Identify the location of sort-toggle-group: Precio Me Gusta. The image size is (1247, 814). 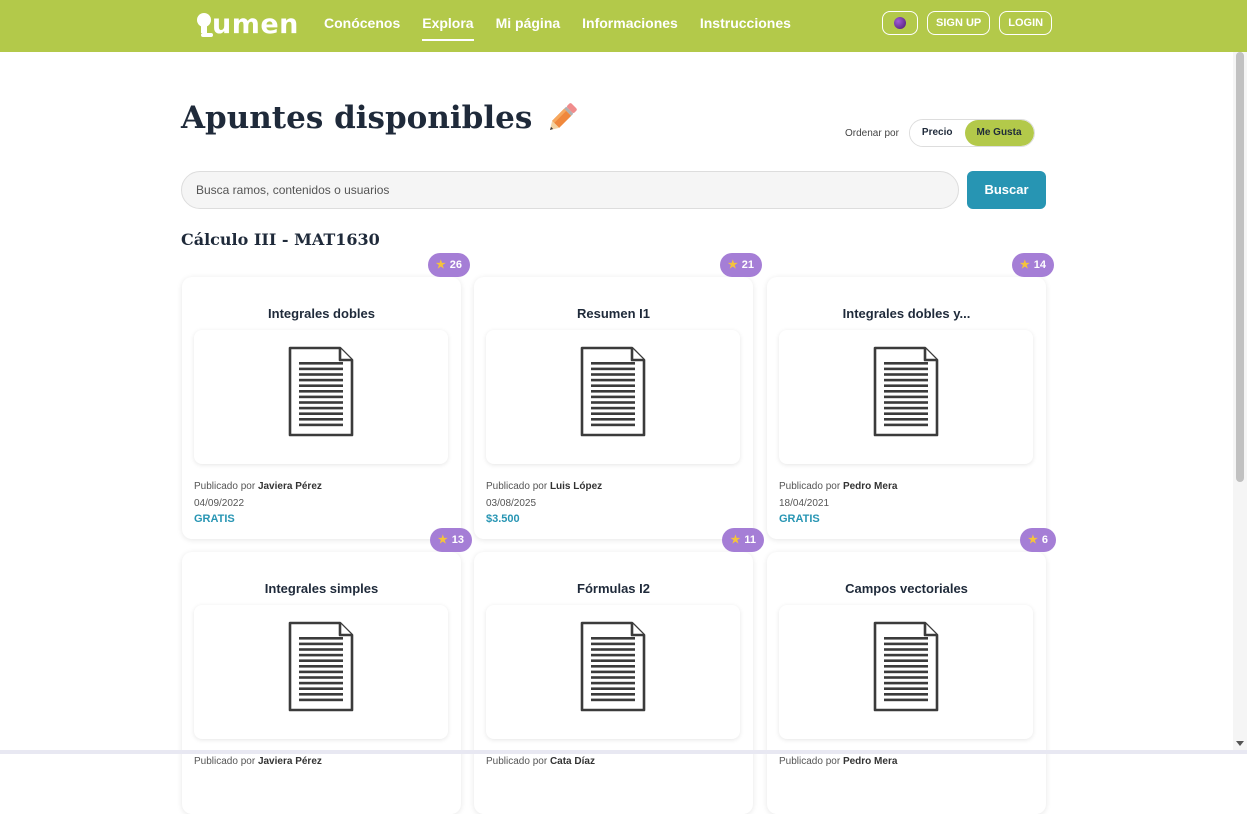
(971, 133).